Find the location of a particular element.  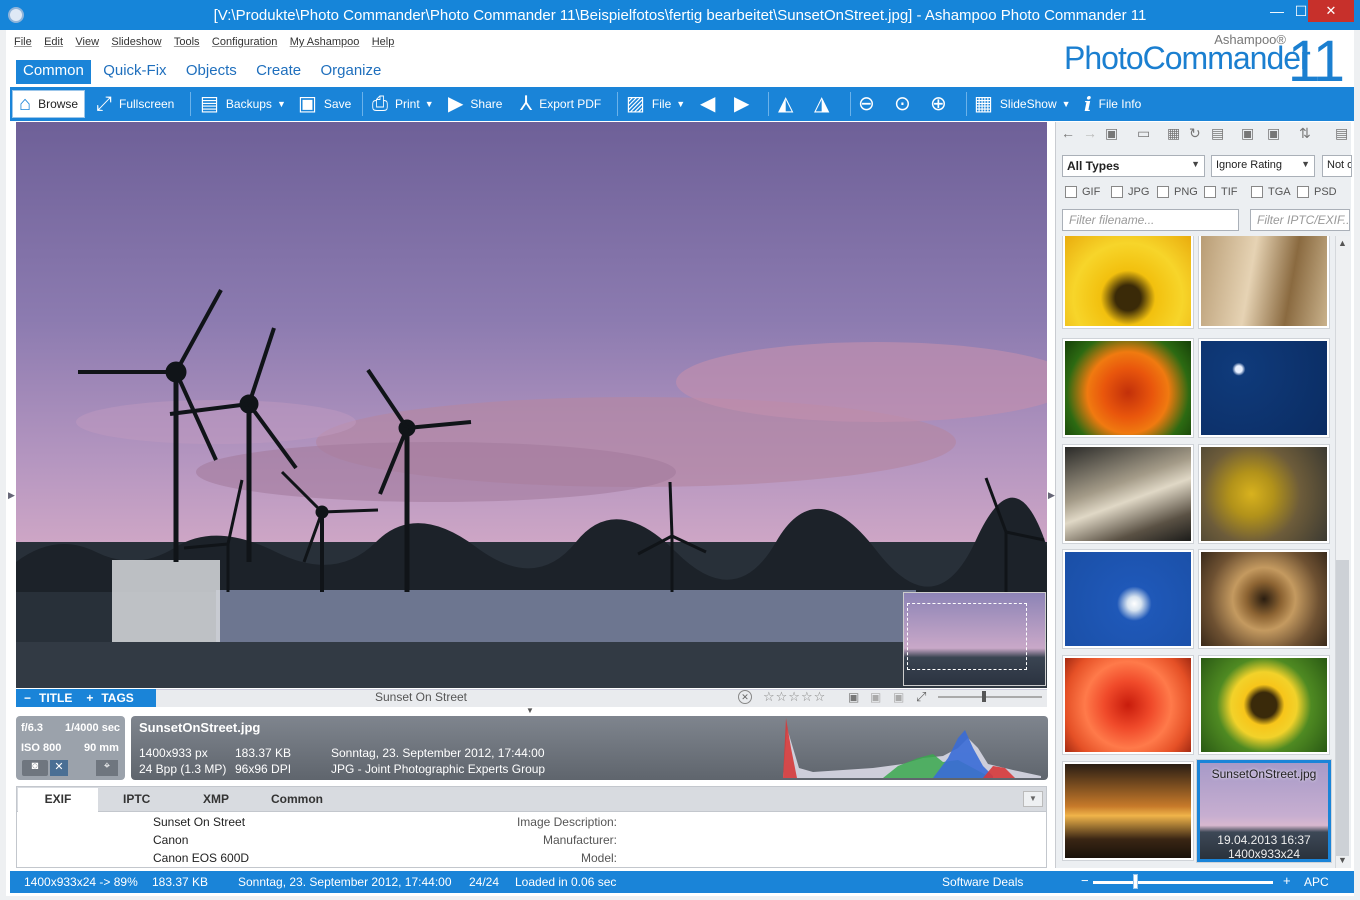

new-folder-icon: ▣ is located at coordinates (1273, 133).